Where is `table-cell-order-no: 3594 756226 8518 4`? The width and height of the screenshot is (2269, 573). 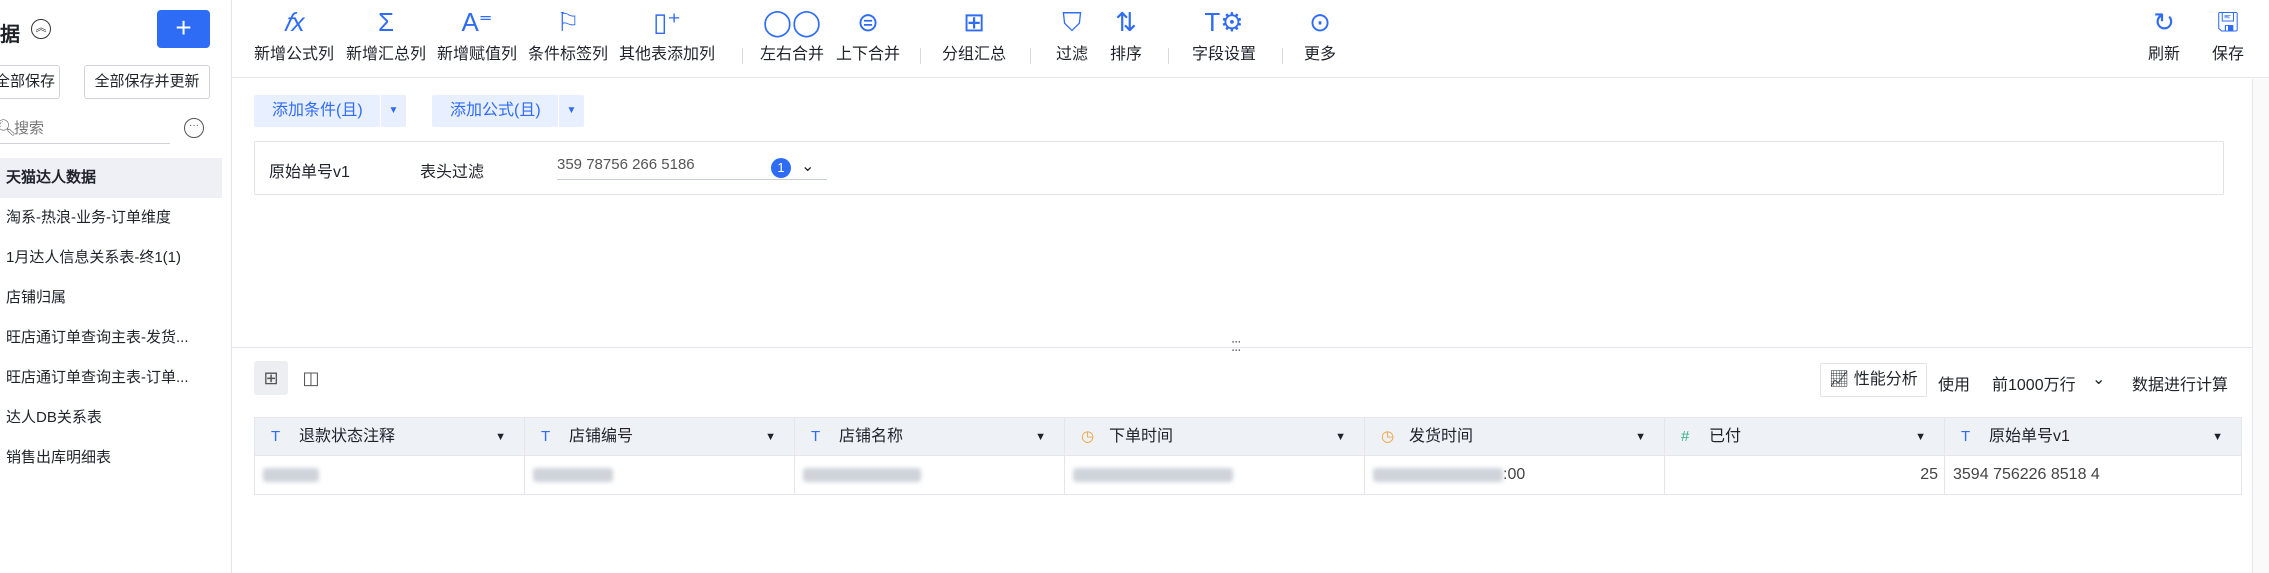
table-cell-order-no: 3594 756226 8518 4 is located at coordinates (2093, 475).